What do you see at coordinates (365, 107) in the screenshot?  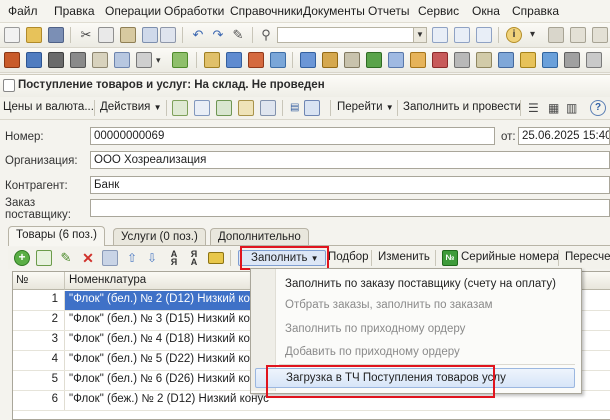 I see `goto-menu: Перейти ▼` at bounding box center [365, 107].